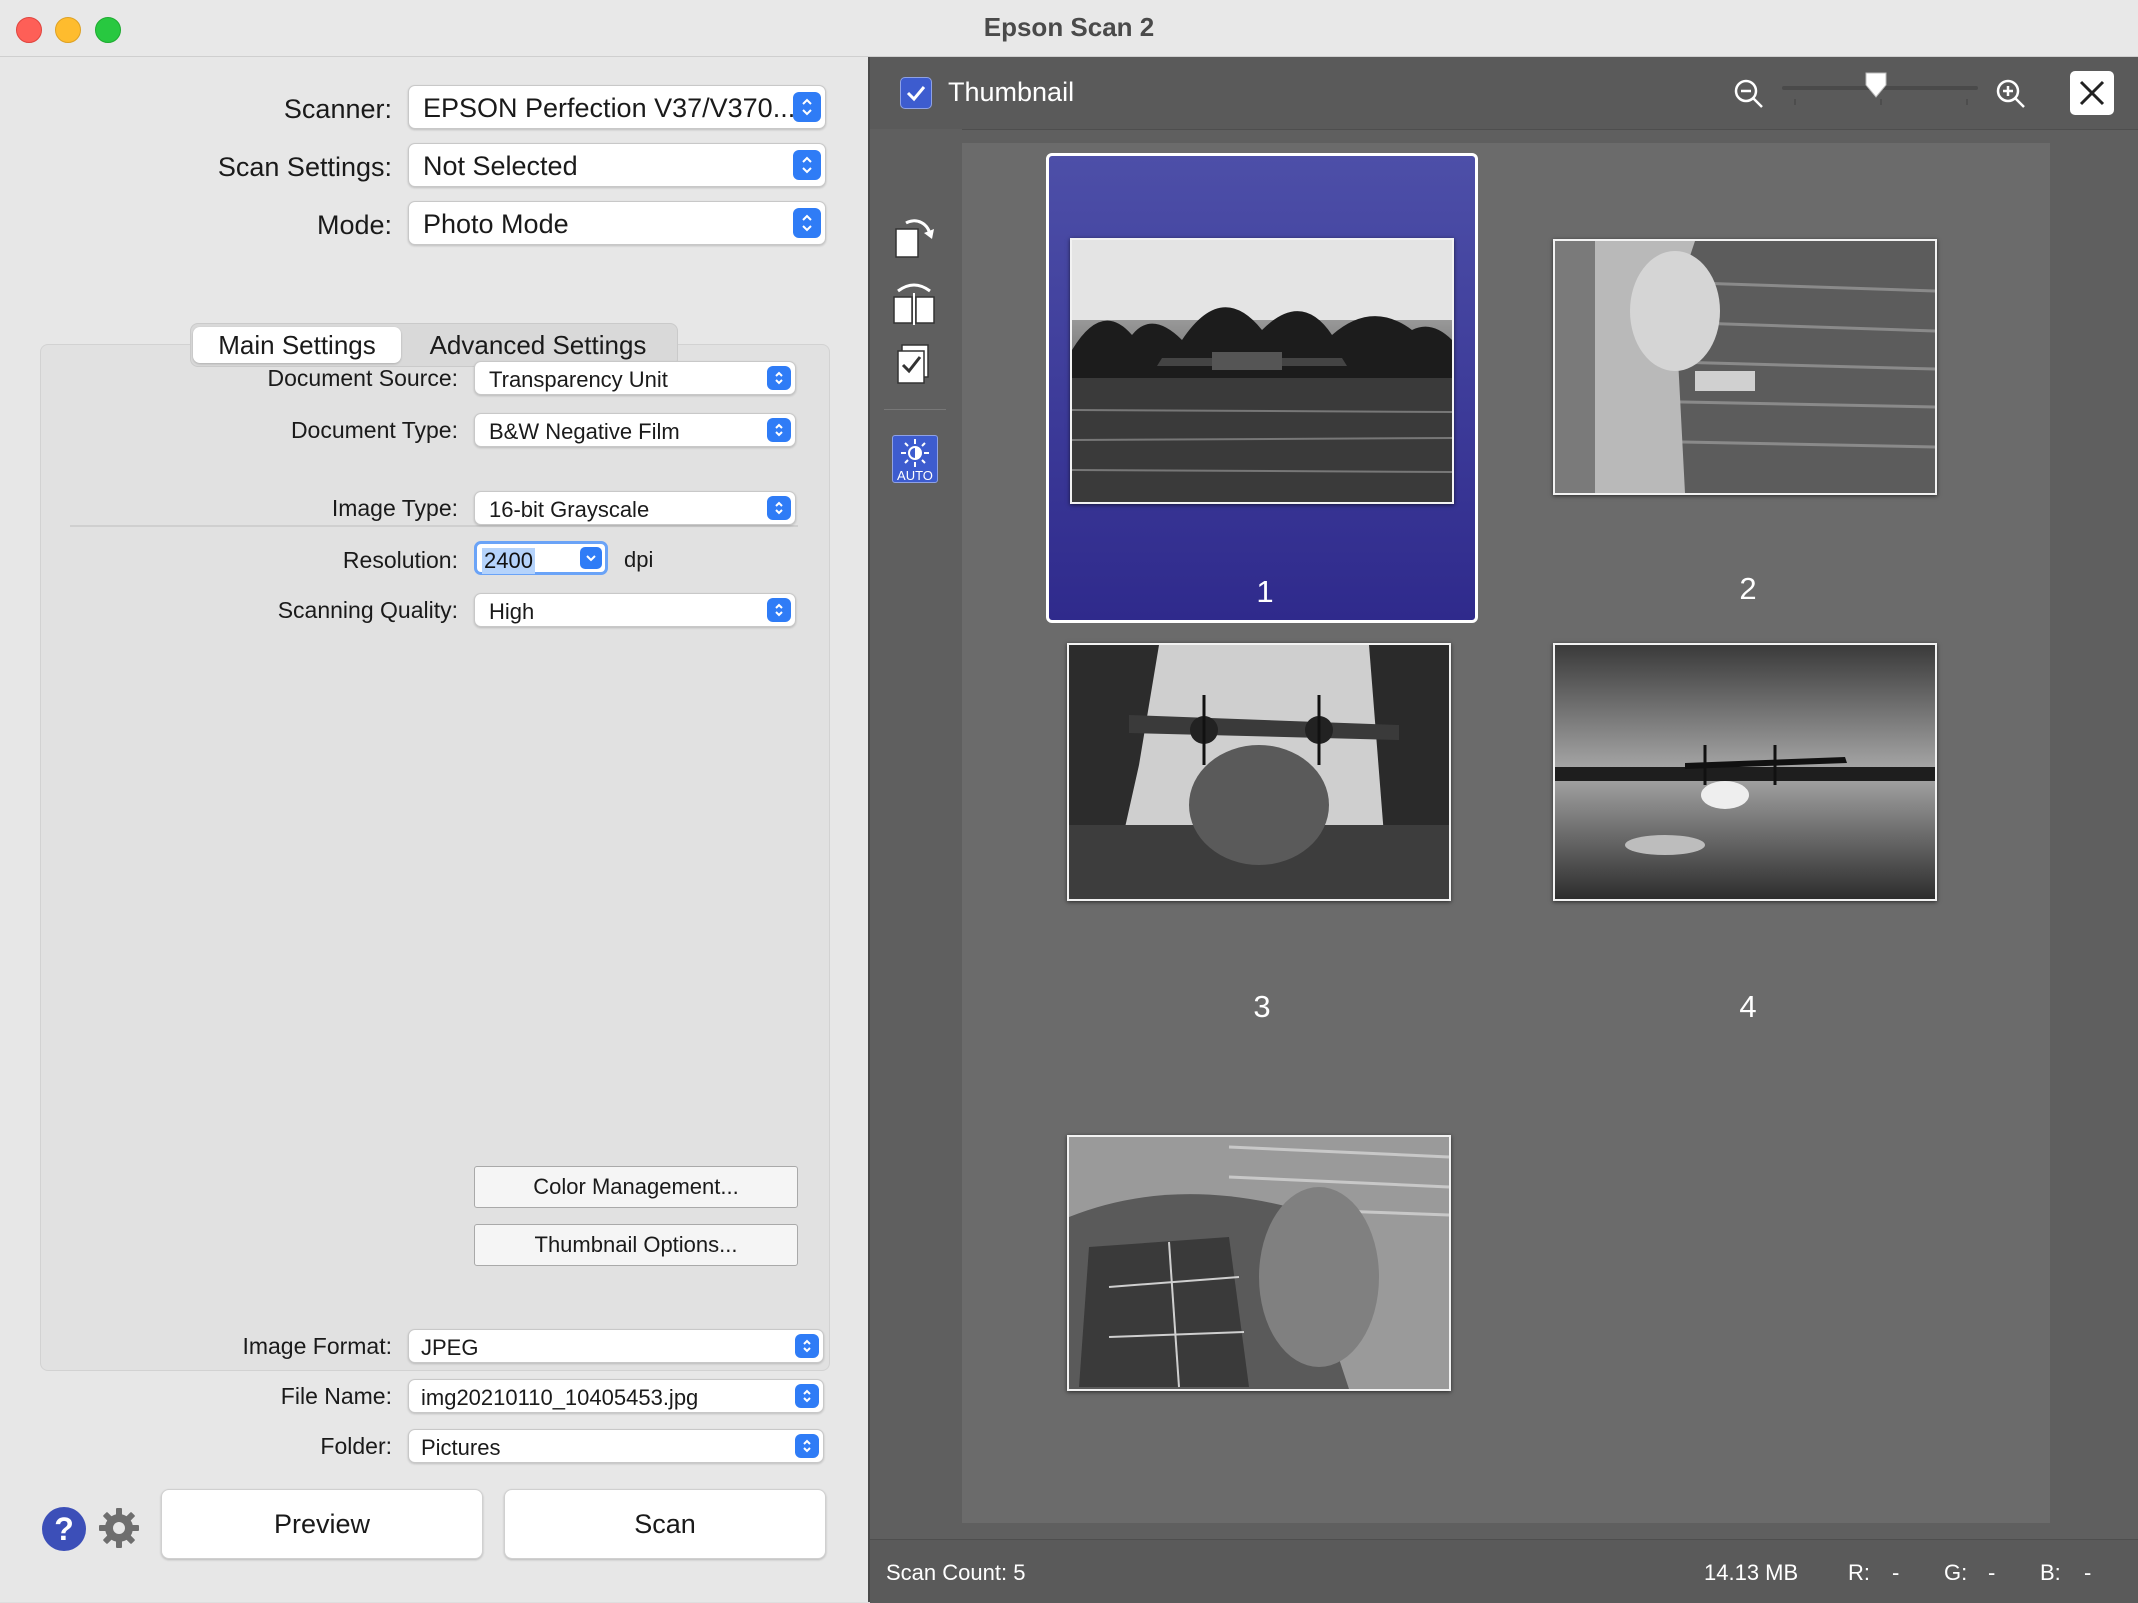  Describe the element at coordinates (119, 1528) in the screenshot. I see `gear-icon` at that location.